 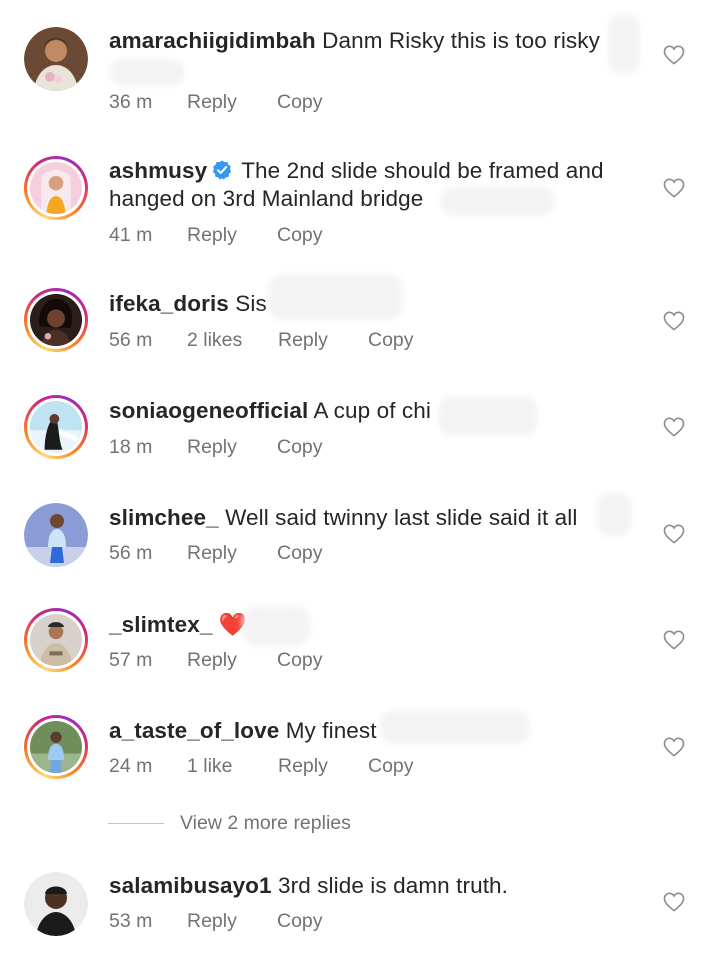 What do you see at coordinates (131, 766) in the screenshot?
I see `comment-time: 24 m` at bounding box center [131, 766].